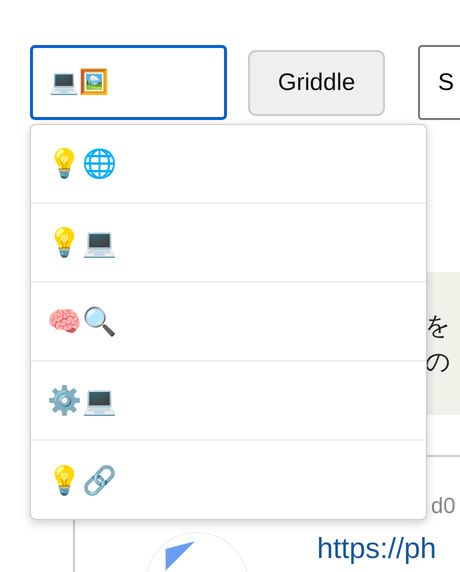 The width and height of the screenshot is (460, 572). I want to click on hash-text: d0, so click(443, 506).